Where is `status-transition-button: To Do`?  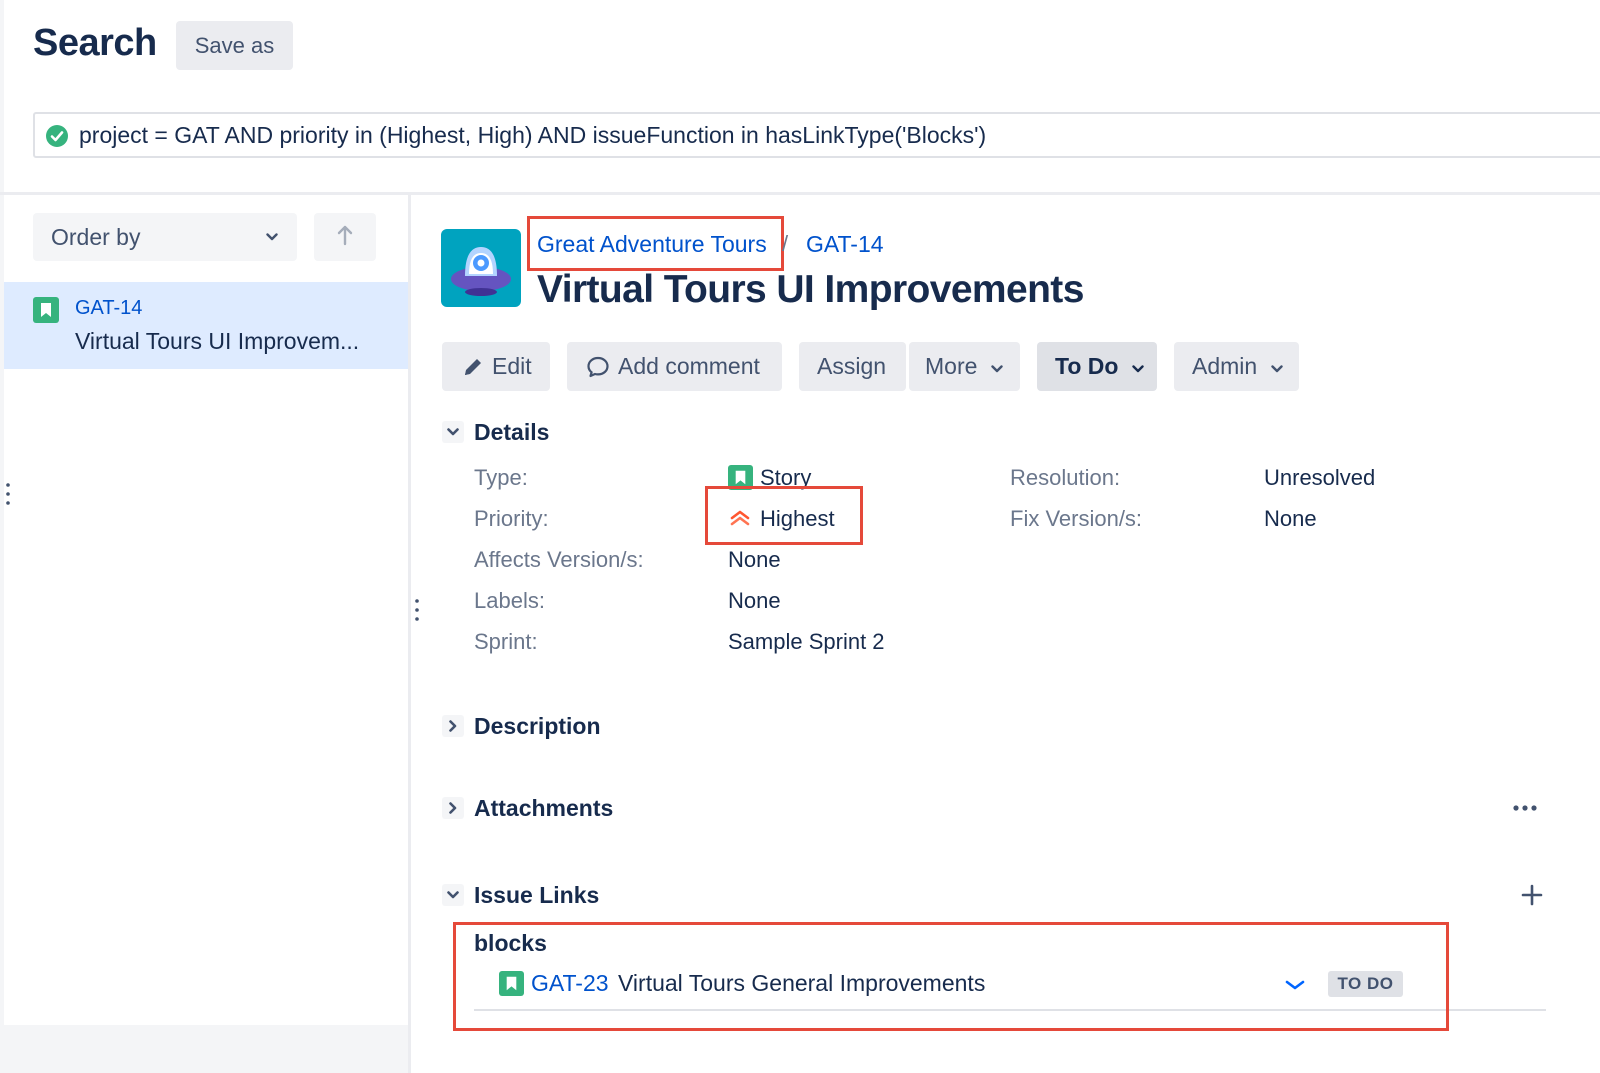 status-transition-button: To Do is located at coordinates (1097, 366).